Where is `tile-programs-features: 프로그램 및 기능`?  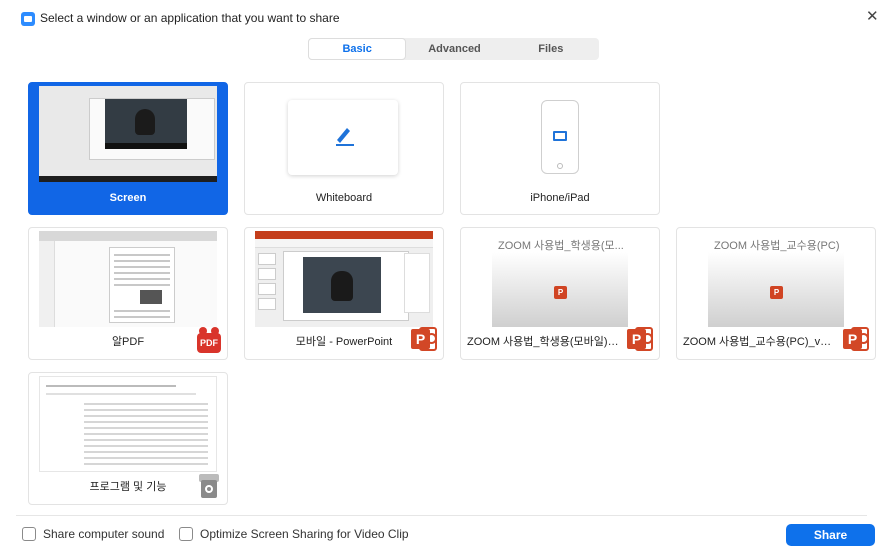
tile-programs-features: 프로그램 및 기능 is located at coordinates (128, 438).